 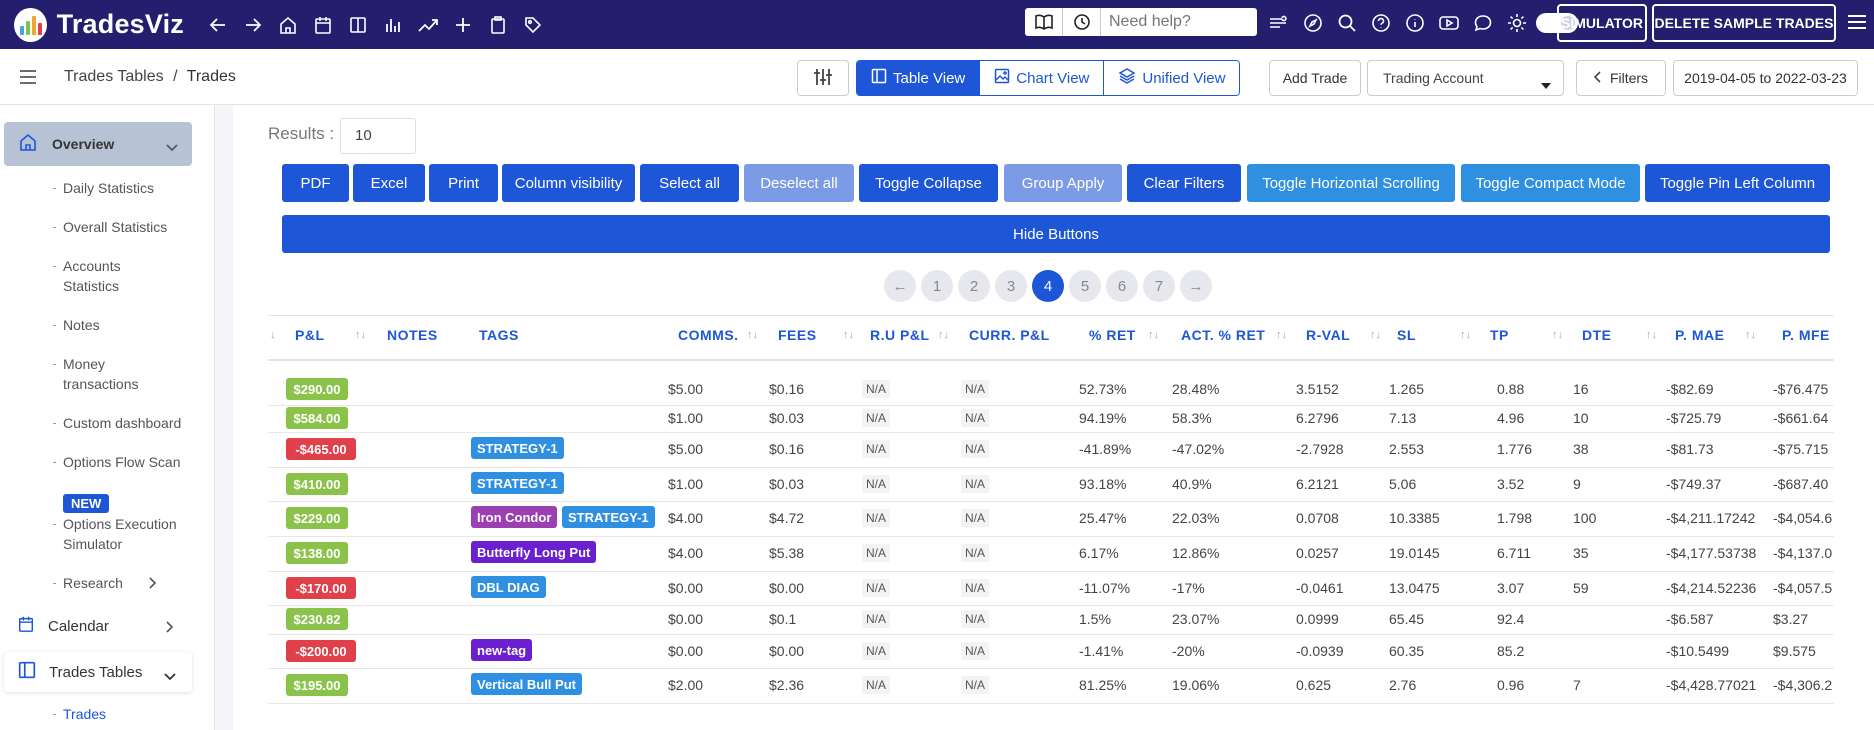 I want to click on clipboard-icon, so click(x=497, y=25).